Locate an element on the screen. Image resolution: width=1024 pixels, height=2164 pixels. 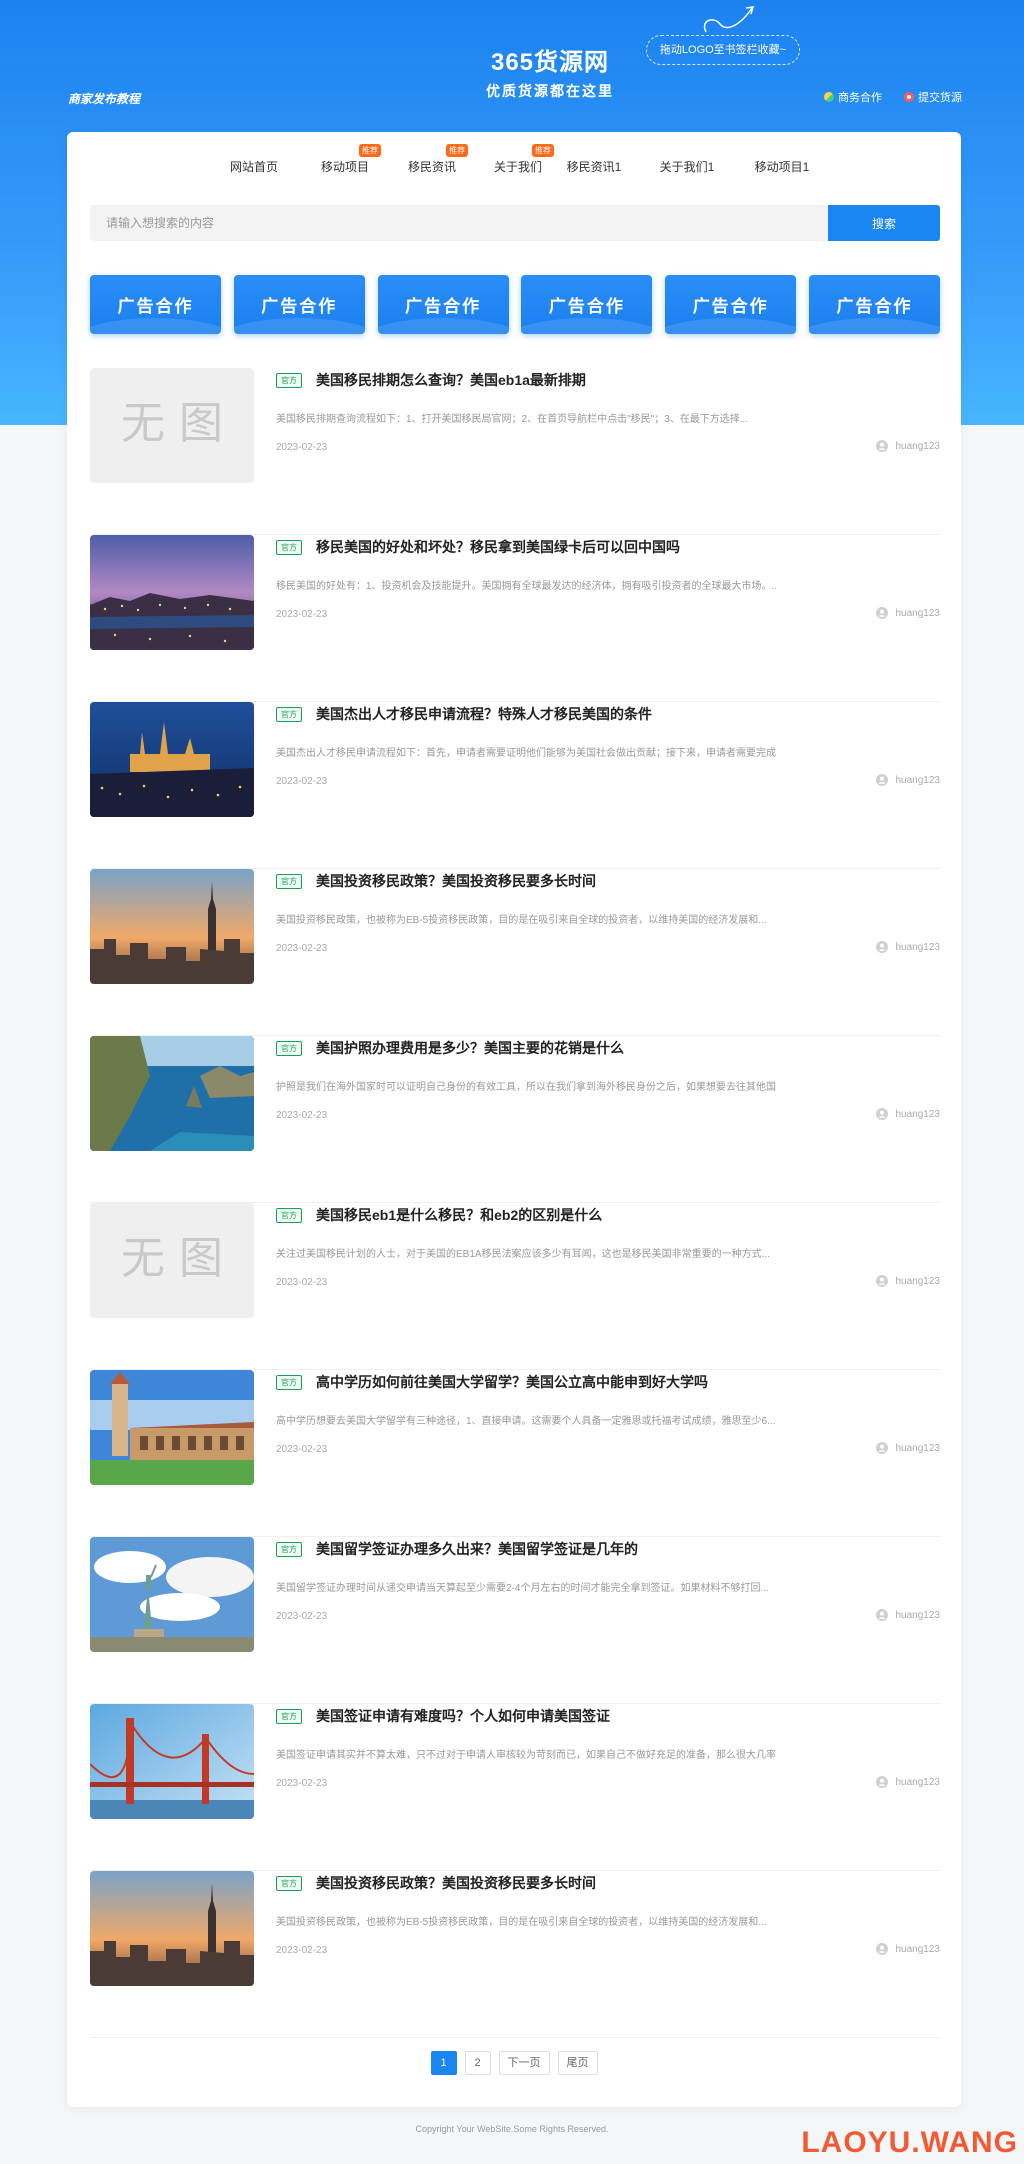
no-image-placeholder: 无 图 is located at coordinates (172, 1260).